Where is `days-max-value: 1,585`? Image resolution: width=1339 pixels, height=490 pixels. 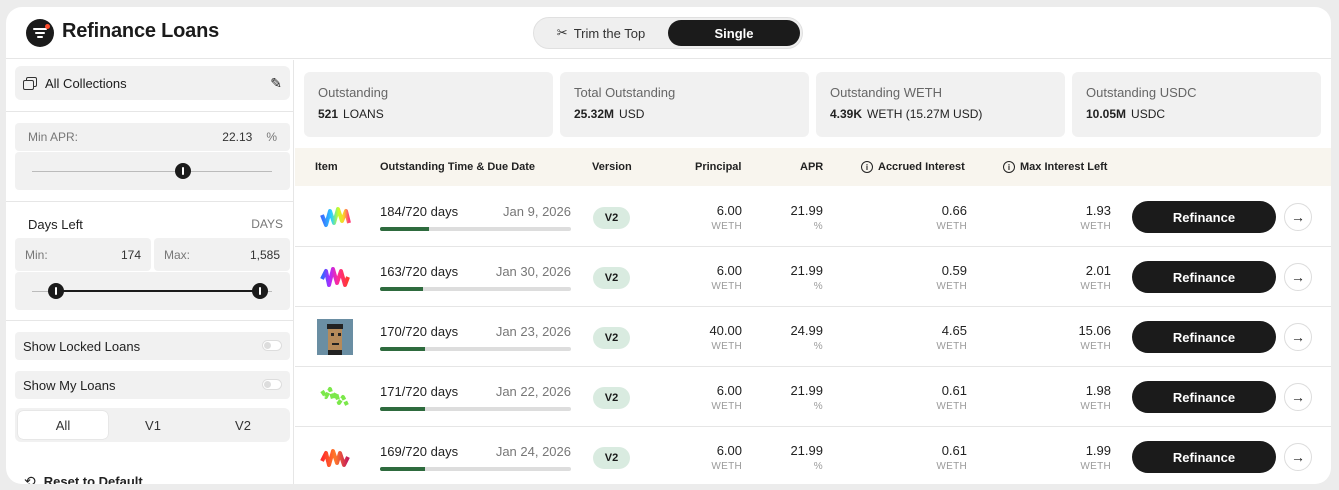
days-max-value: 1,585 is located at coordinates (264, 254).